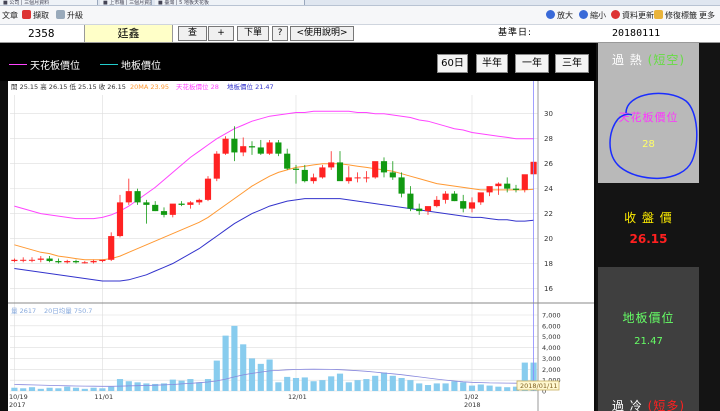  I want to click on stock-code-field: 2358, so click(42, 33).